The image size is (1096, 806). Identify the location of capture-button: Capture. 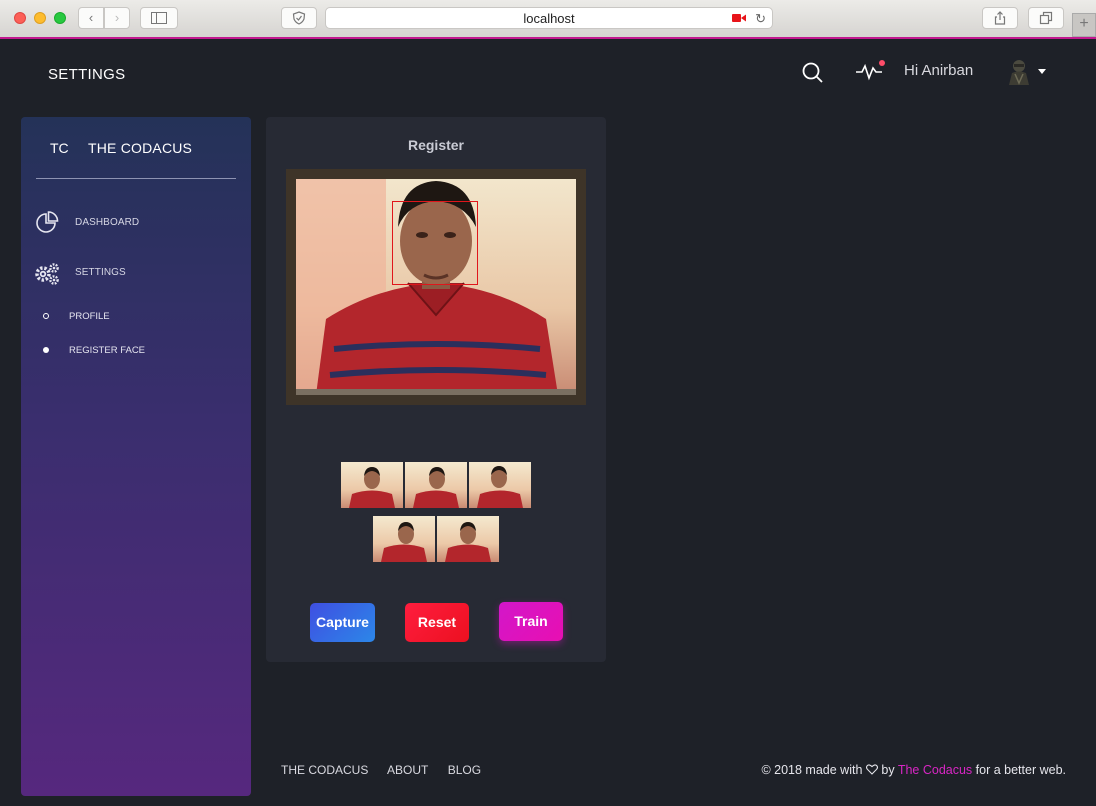
(342, 622).